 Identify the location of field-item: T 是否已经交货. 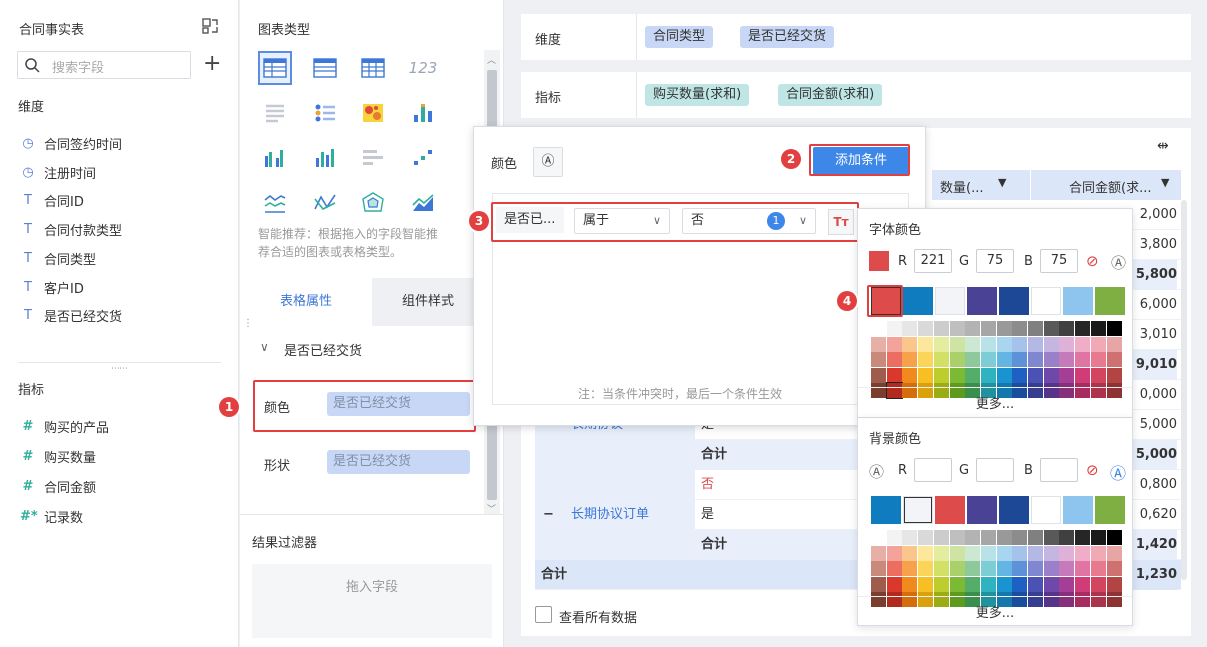
(71, 315).